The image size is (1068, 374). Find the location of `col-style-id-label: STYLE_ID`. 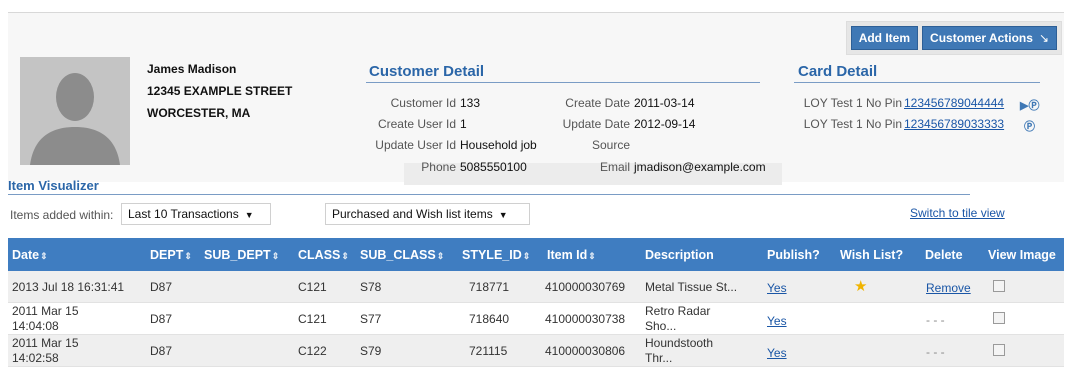

col-style-id-label: STYLE_ID is located at coordinates (492, 255).